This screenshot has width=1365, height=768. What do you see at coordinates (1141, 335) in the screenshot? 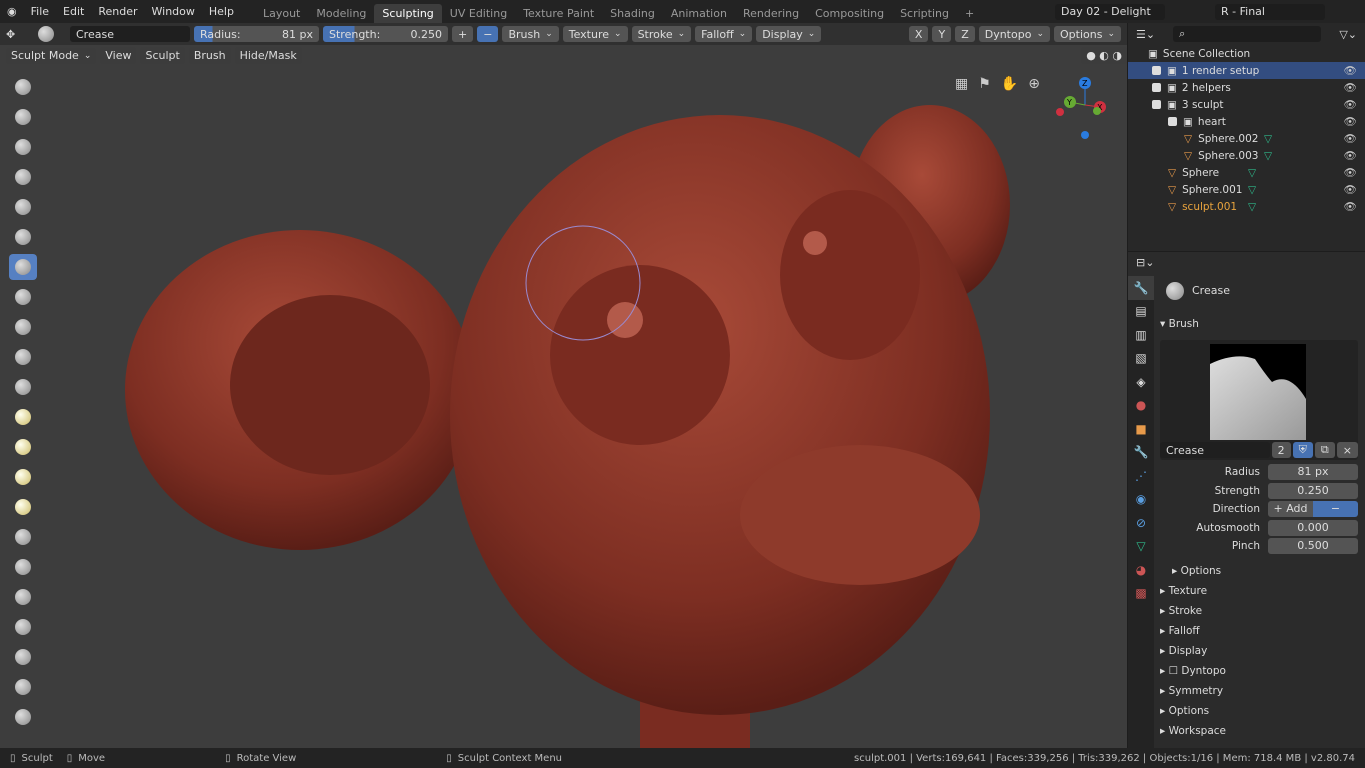
I see `output-tab-icon: ▥` at bounding box center [1141, 335].